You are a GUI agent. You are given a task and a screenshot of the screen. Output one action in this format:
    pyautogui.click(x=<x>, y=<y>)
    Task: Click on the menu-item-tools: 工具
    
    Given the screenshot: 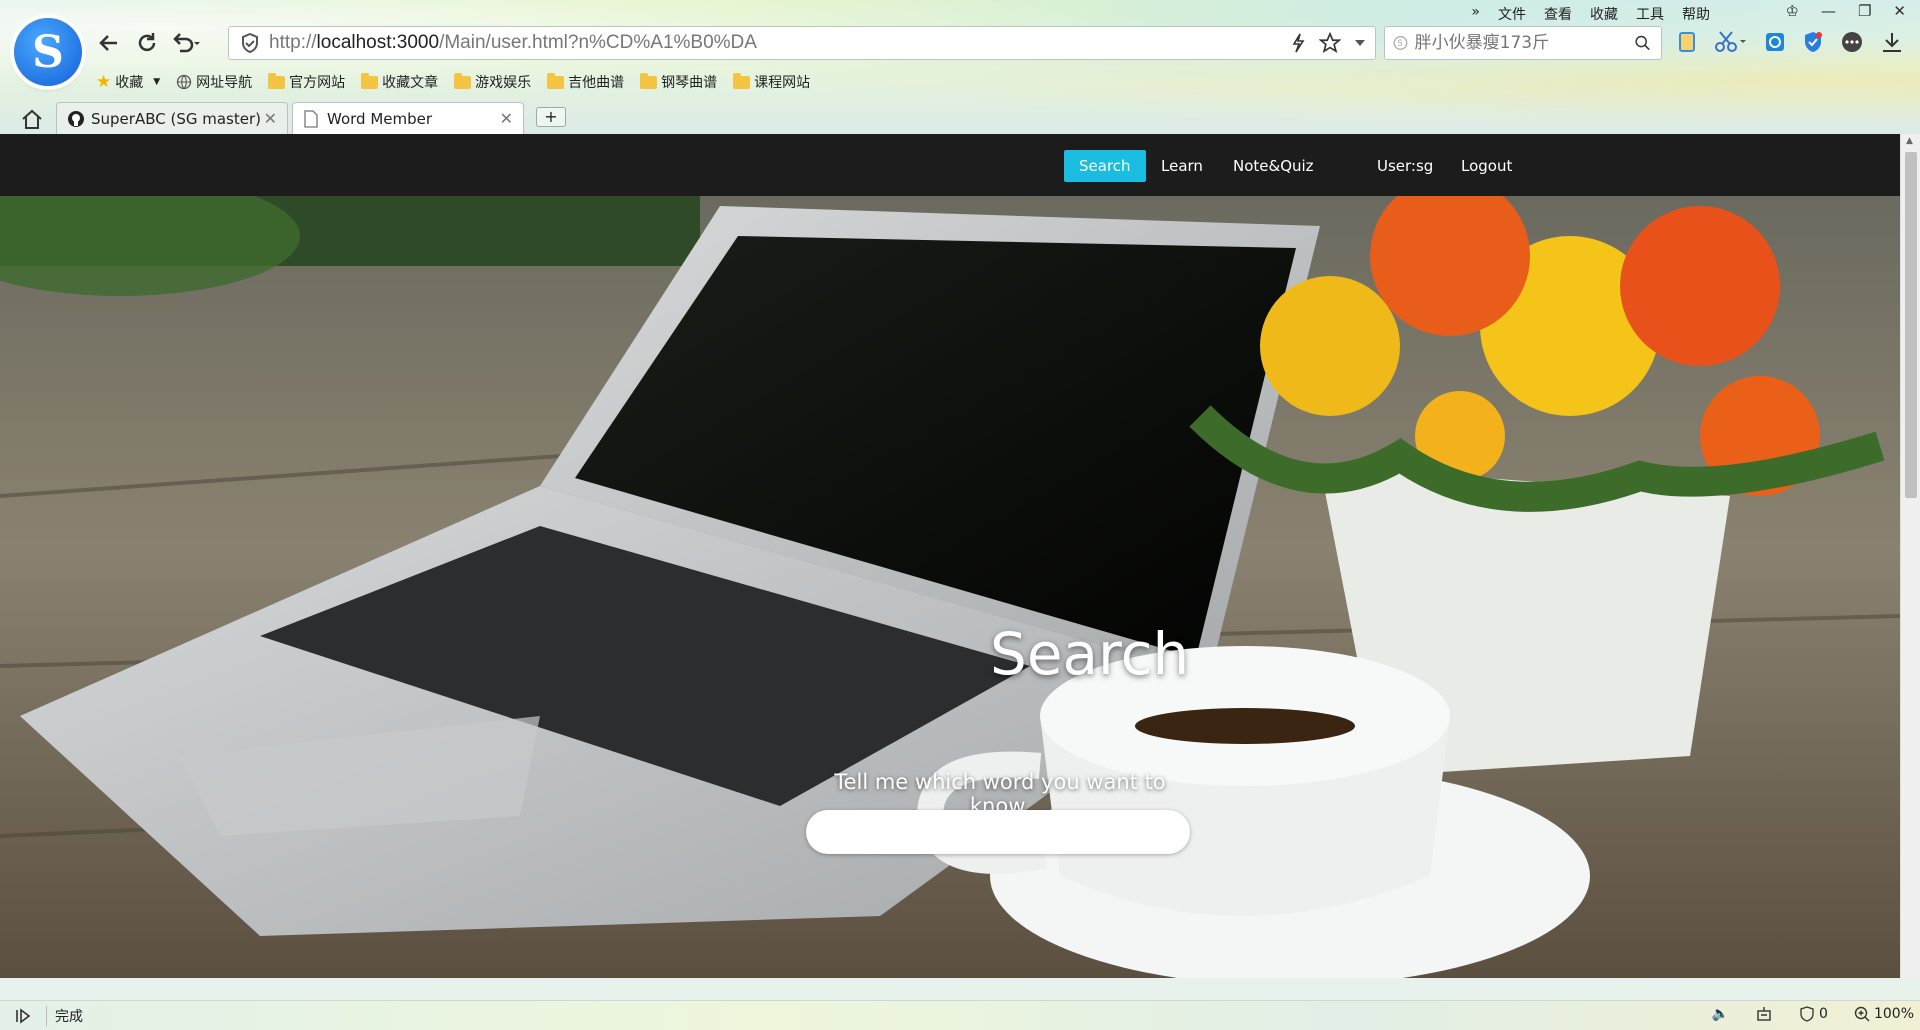 What is the action you would take?
    pyautogui.click(x=1650, y=14)
    